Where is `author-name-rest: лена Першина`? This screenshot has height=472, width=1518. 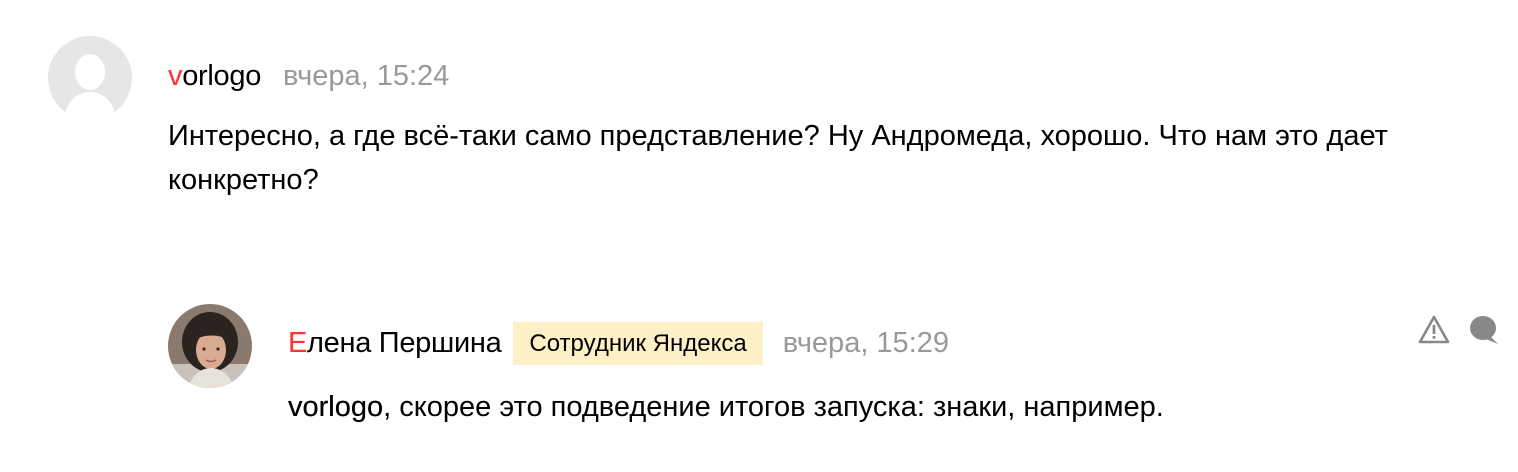
author-name-rest: лена Першина is located at coordinates (404, 342).